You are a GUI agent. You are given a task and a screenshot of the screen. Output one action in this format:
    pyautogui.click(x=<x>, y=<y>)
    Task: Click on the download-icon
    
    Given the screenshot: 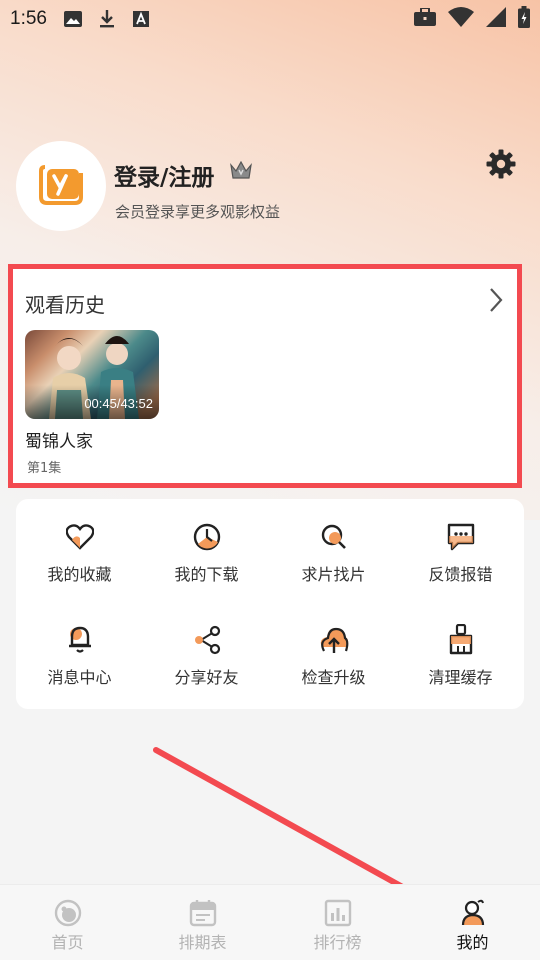 What is the action you would take?
    pyautogui.click(x=107, y=19)
    